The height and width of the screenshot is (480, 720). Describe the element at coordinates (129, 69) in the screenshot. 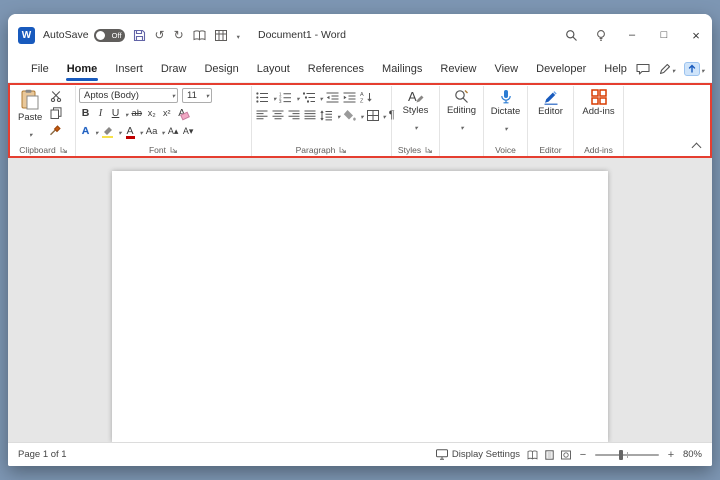

I see `tab-insert: Insert` at that location.